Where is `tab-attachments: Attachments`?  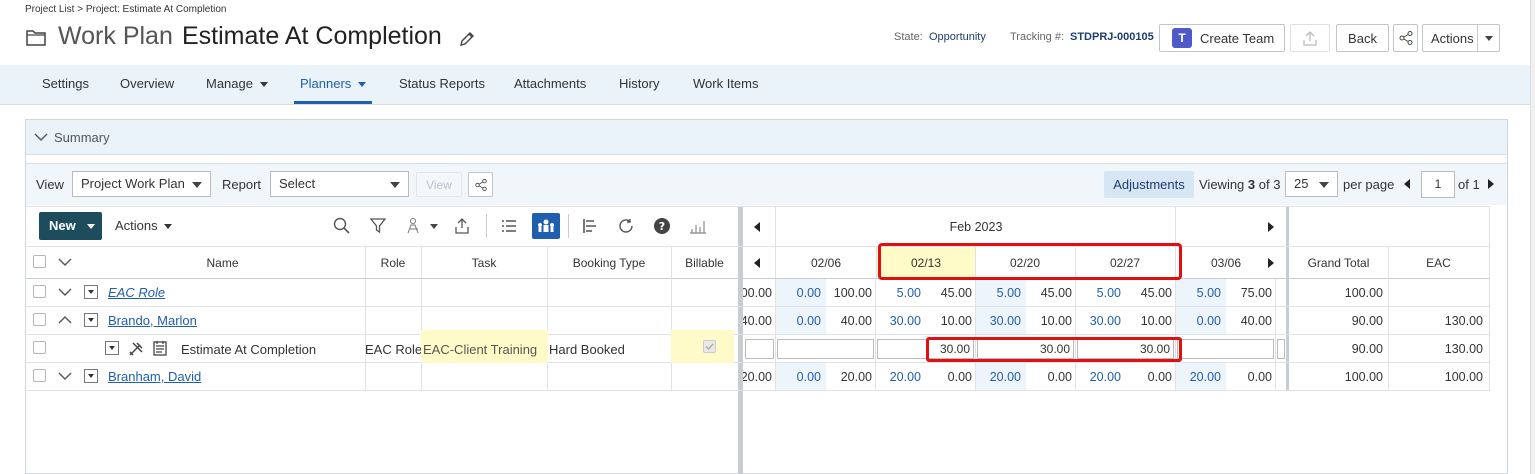
tab-attachments: Attachments is located at coordinates (550, 83).